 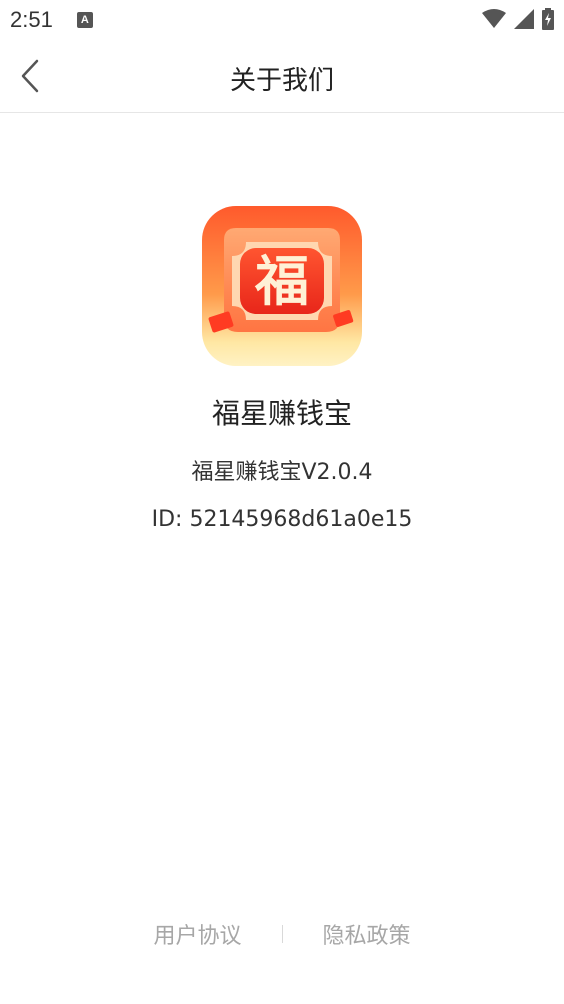 I want to click on app-header: 关于我们, so click(x=282, y=76).